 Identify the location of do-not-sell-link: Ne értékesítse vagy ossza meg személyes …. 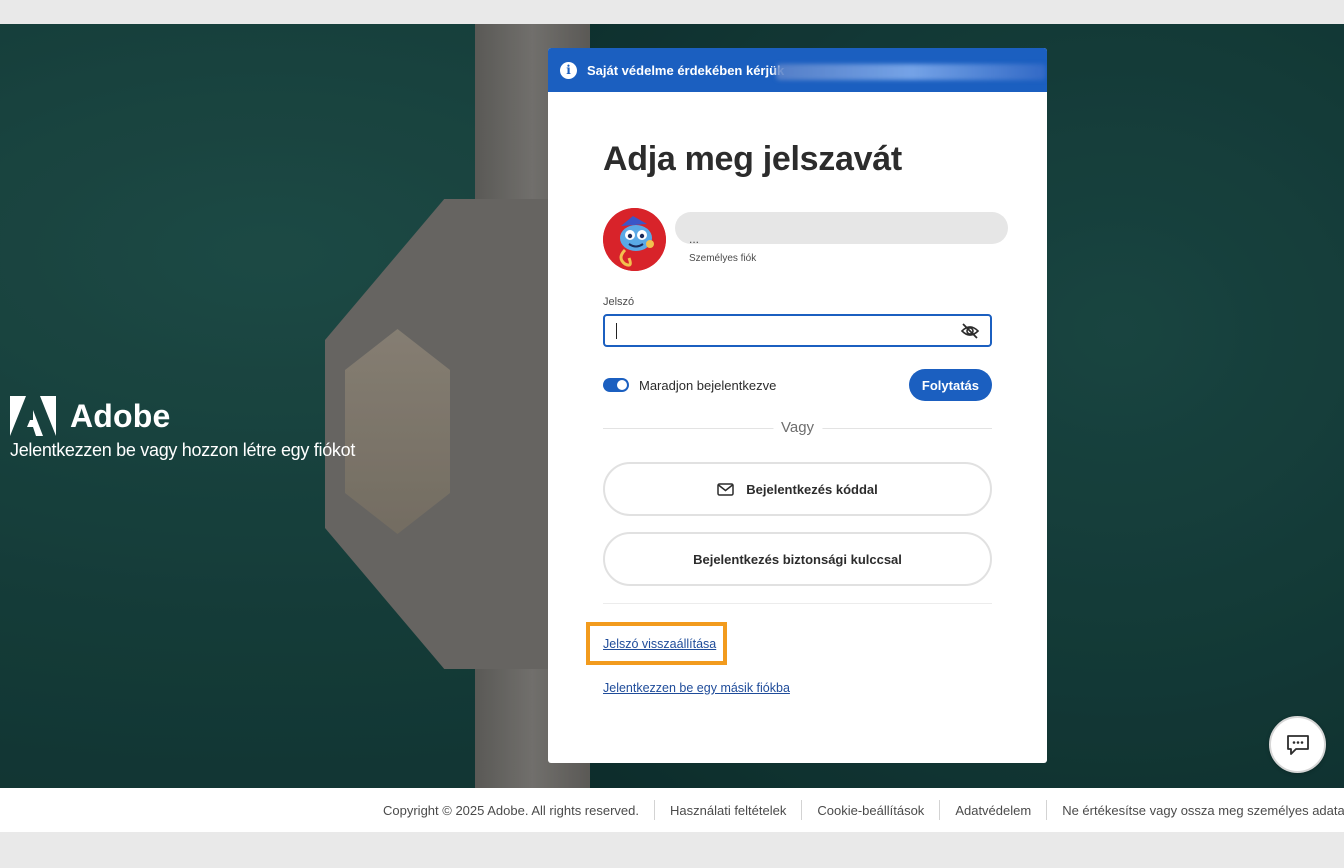
(1203, 810).